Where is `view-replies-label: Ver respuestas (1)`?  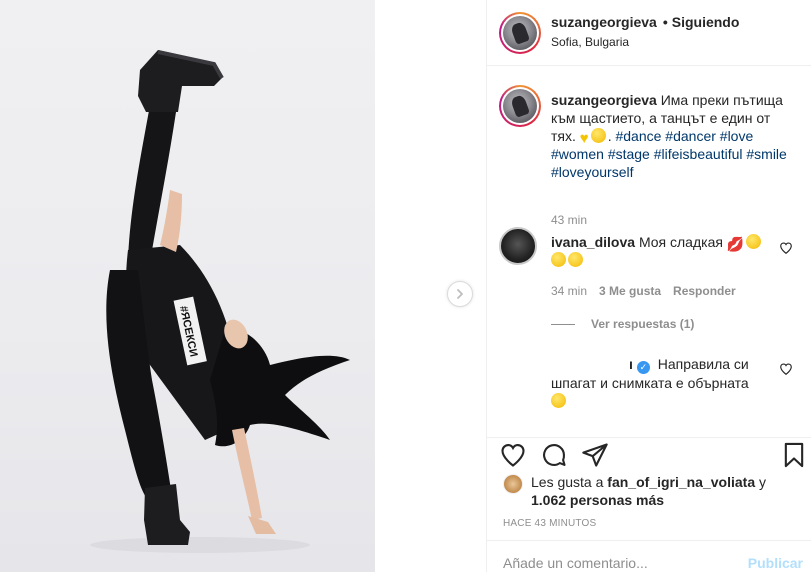 view-replies-label: Ver respuestas (1) is located at coordinates (643, 324).